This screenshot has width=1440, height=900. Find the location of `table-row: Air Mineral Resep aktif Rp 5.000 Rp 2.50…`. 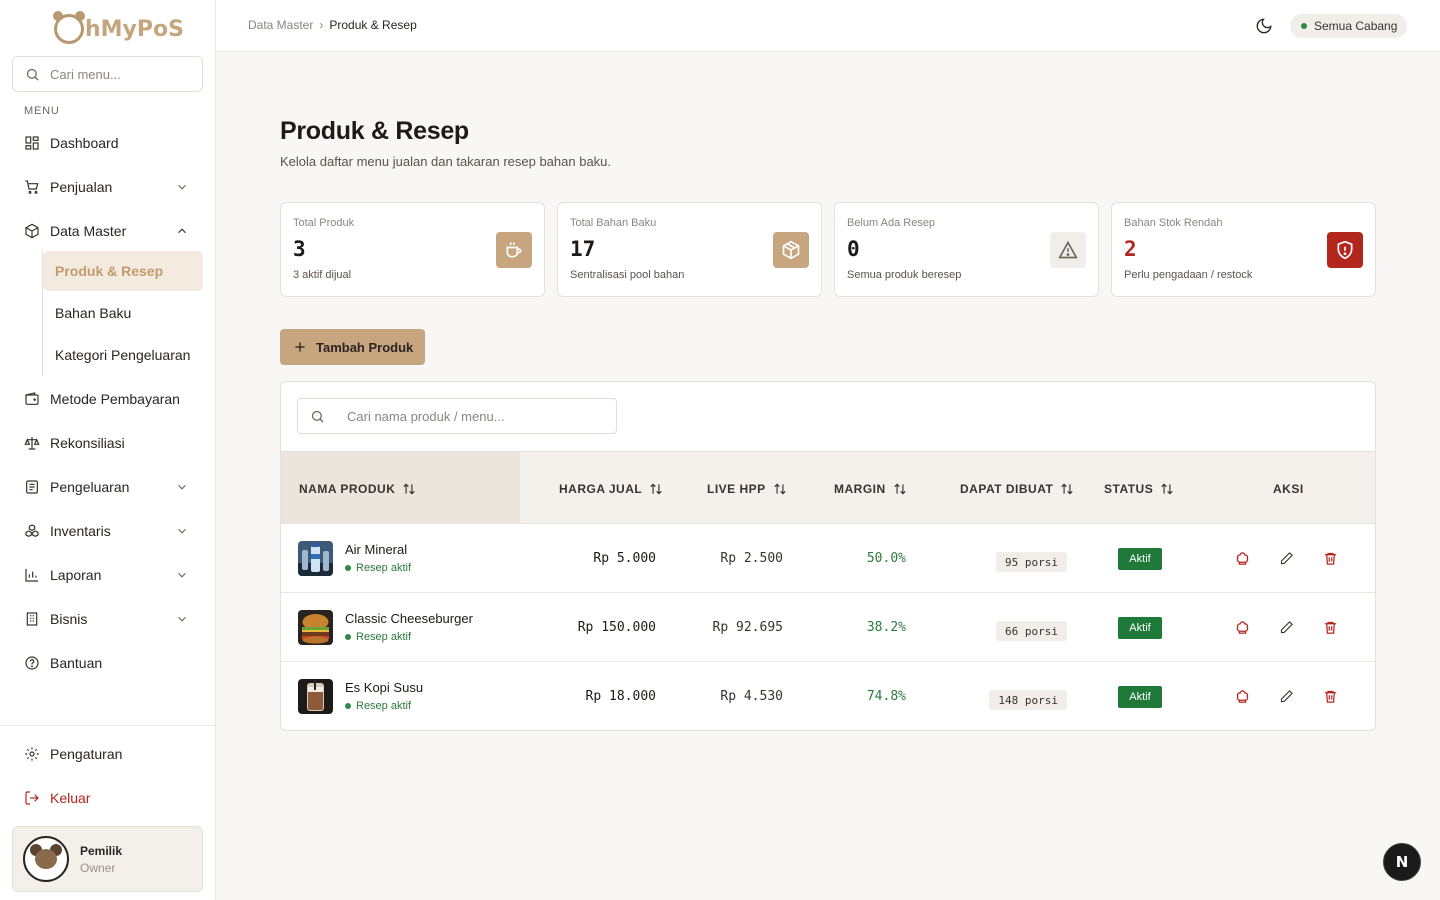

table-row: Air Mineral Resep aktif Rp 5.000 Rp 2.50… is located at coordinates (828, 558).